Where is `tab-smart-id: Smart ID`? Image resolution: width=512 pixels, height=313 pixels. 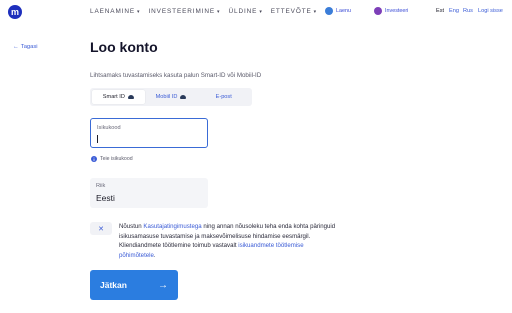
tab-smart-id: Smart ID is located at coordinates (118, 97).